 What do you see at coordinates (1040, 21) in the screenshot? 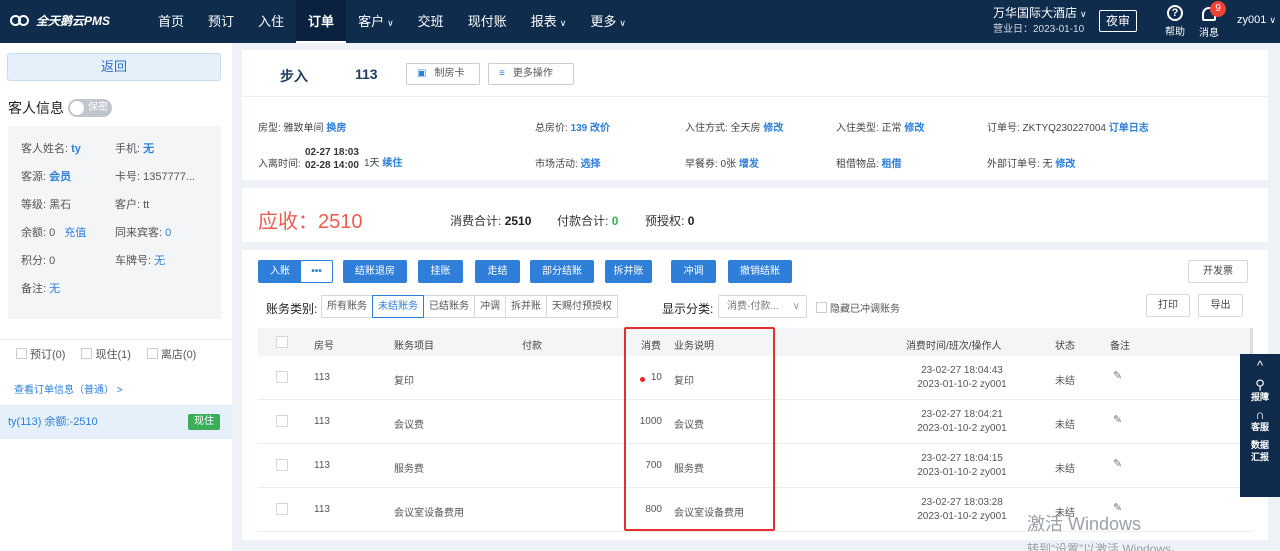
I see `hotel-selector: 万华国际大酒店 ∨ 营业日：2023-01-10` at bounding box center [1040, 21].